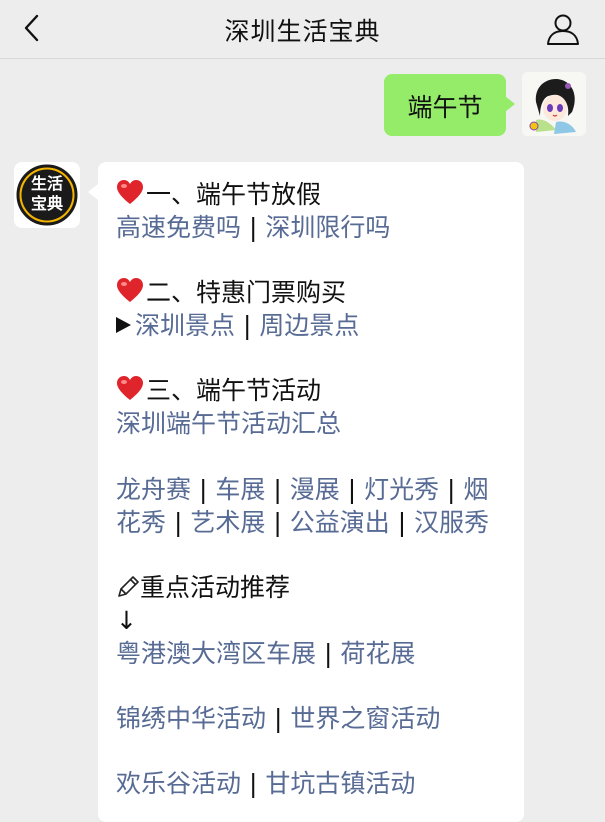 The image size is (605, 822). Describe the element at coordinates (451, 522) in the screenshot. I see `link-hanfu-show: 汉服秀` at that location.